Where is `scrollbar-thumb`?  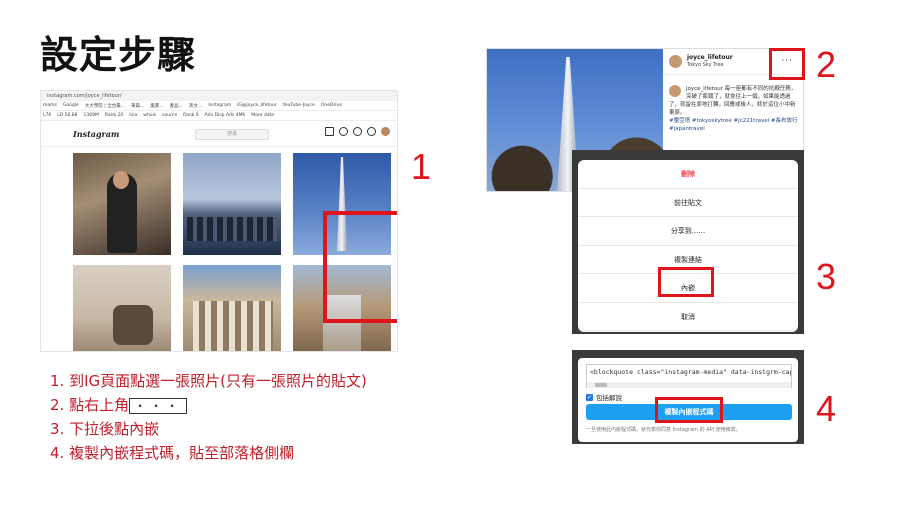 scrollbar-thumb is located at coordinates (601, 385).